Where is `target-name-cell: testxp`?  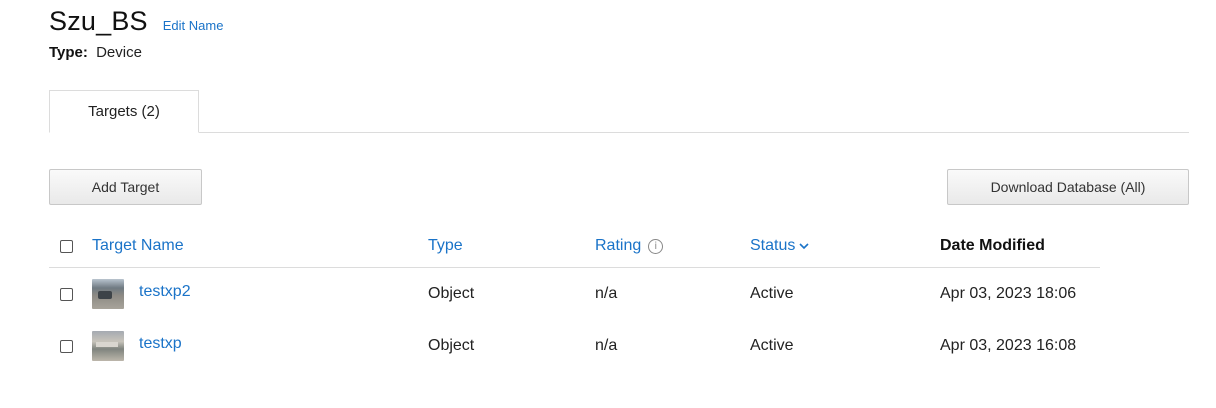
target-name-cell: testxp is located at coordinates (137, 346).